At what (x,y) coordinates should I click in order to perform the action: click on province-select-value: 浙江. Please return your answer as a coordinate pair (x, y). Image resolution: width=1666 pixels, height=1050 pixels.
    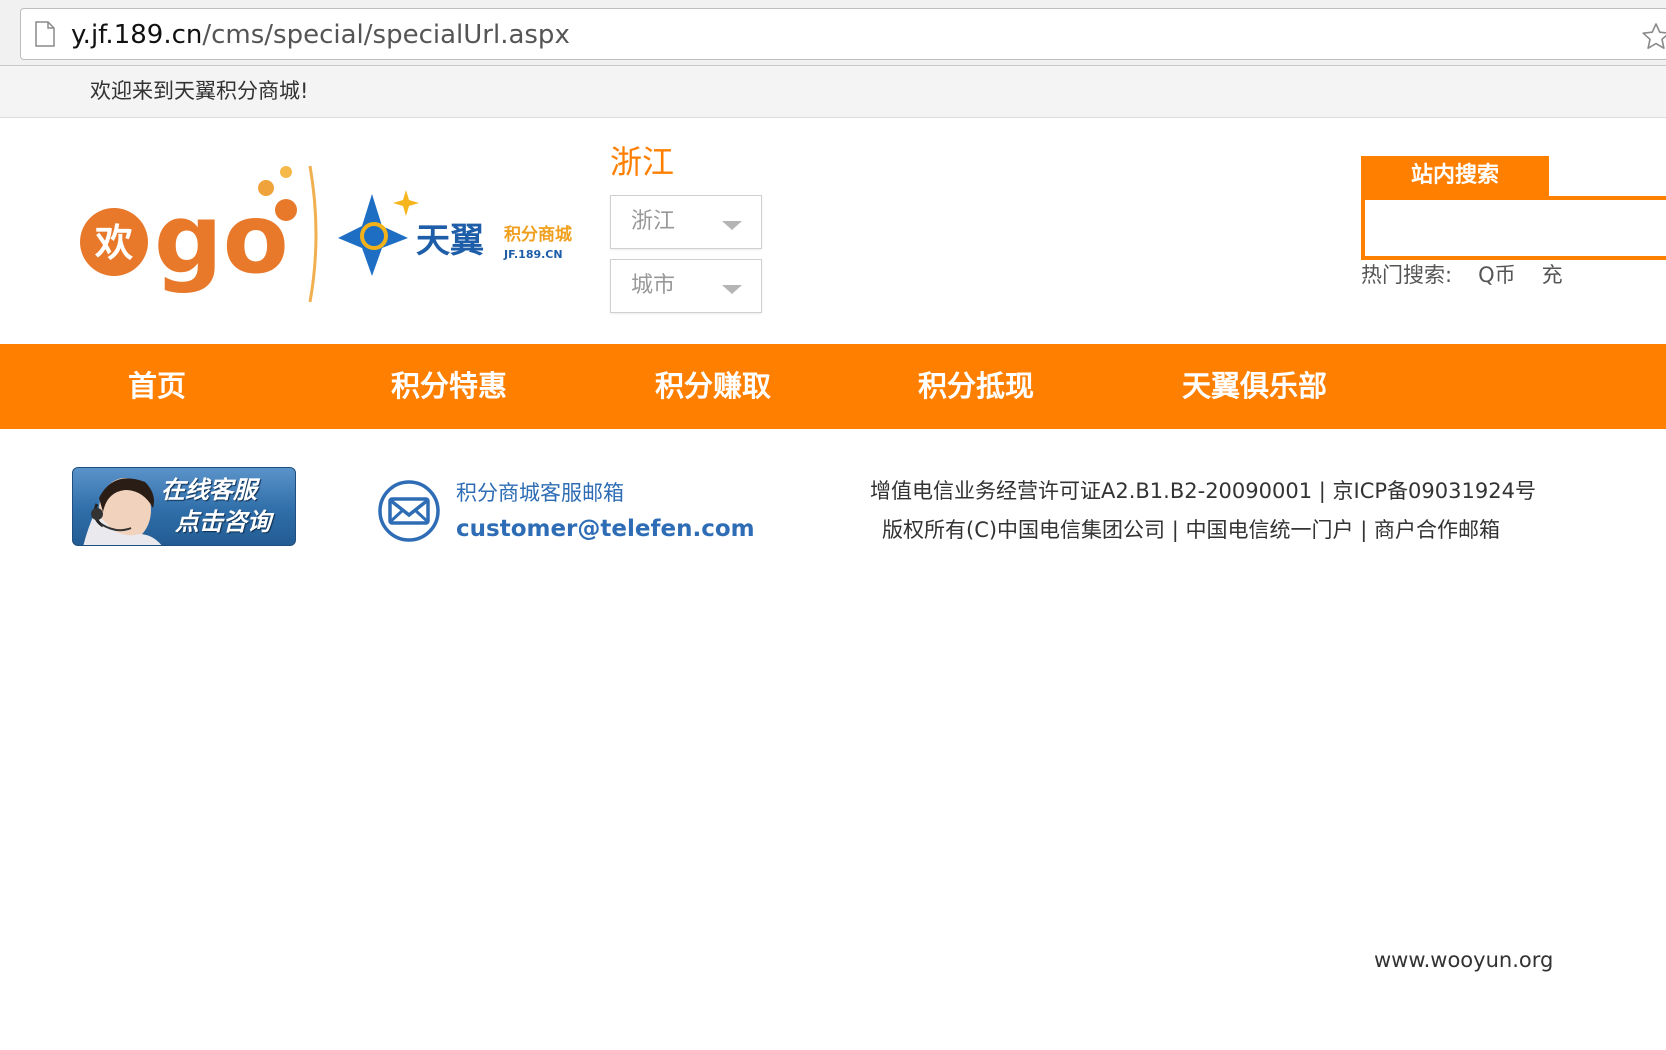
    Looking at the image, I should click on (653, 221).